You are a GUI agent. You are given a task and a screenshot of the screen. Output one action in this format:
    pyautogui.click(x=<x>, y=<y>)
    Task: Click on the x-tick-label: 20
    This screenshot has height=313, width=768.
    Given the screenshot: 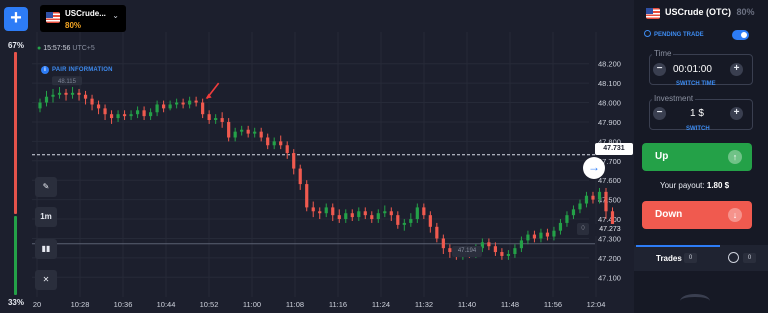 What is the action you would take?
    pyautogui.click(x=37, y=304)
    